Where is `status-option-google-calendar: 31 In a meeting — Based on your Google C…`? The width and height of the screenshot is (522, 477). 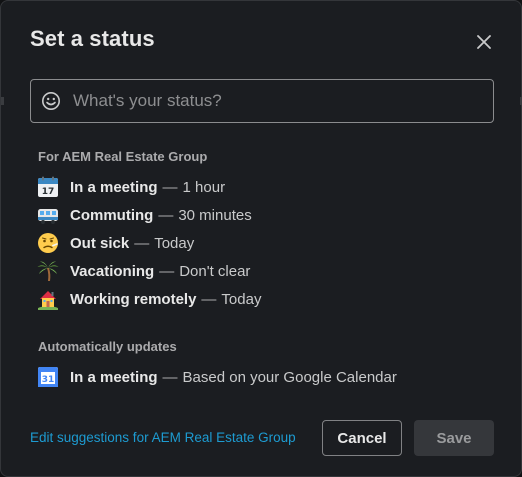
status-option-google-calendar: 31 In a meeting — Based on your Google C… is located at coordinates (254, 377).